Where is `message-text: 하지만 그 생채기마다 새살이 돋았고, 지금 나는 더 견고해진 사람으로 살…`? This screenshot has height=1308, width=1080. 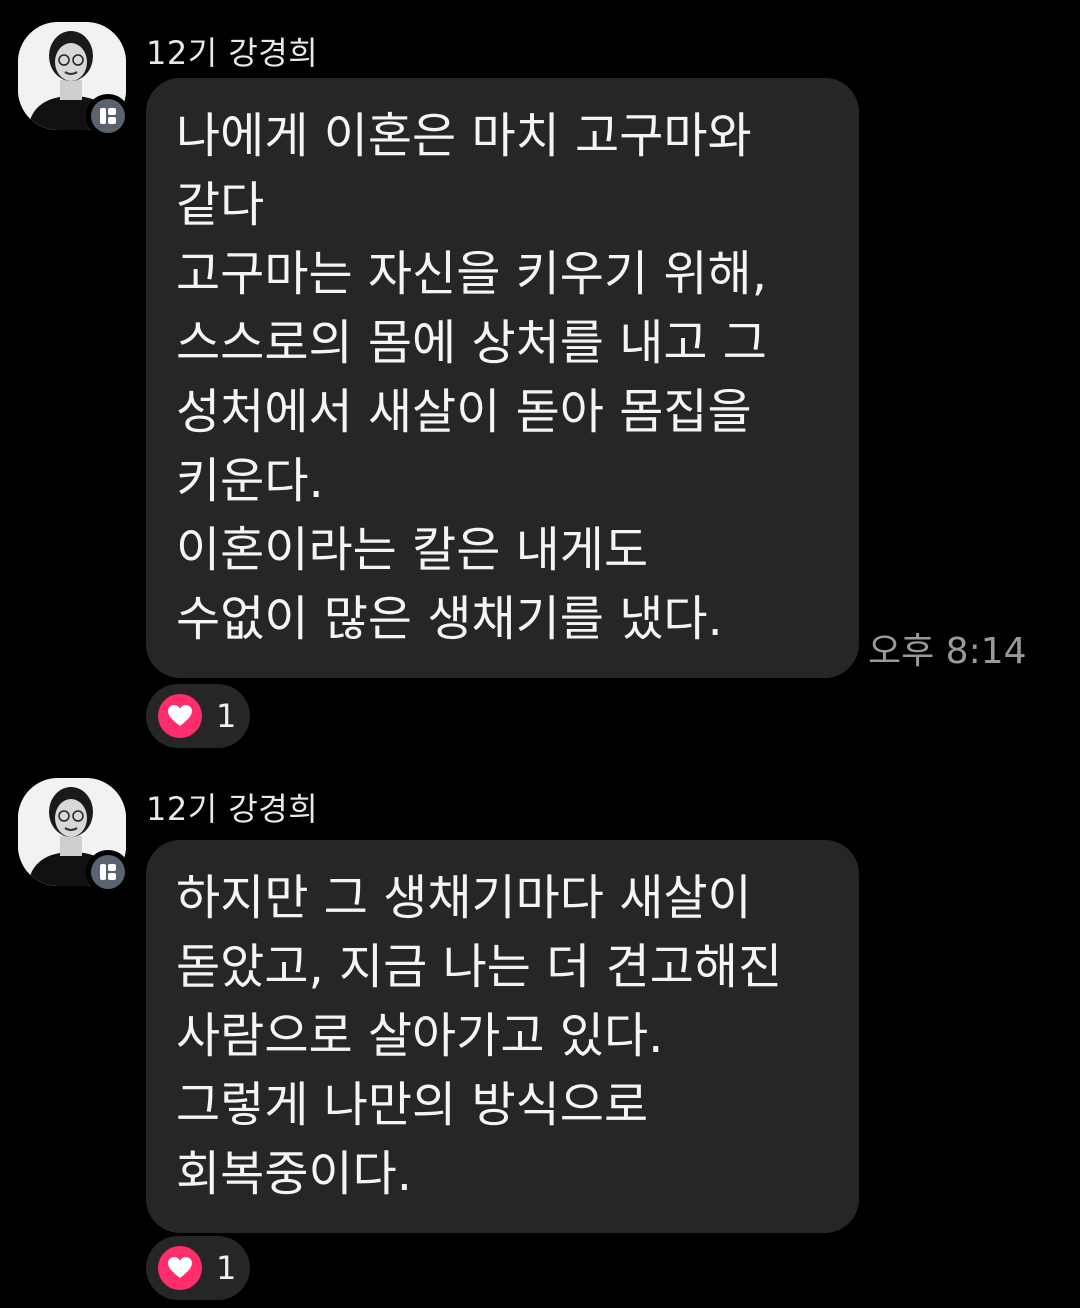
message-text: 하지만 그 생채기마다 새살이 돋았고, 지금 나는 더 견고해진 사람으로 살… is located at coordinates (479, 1036).